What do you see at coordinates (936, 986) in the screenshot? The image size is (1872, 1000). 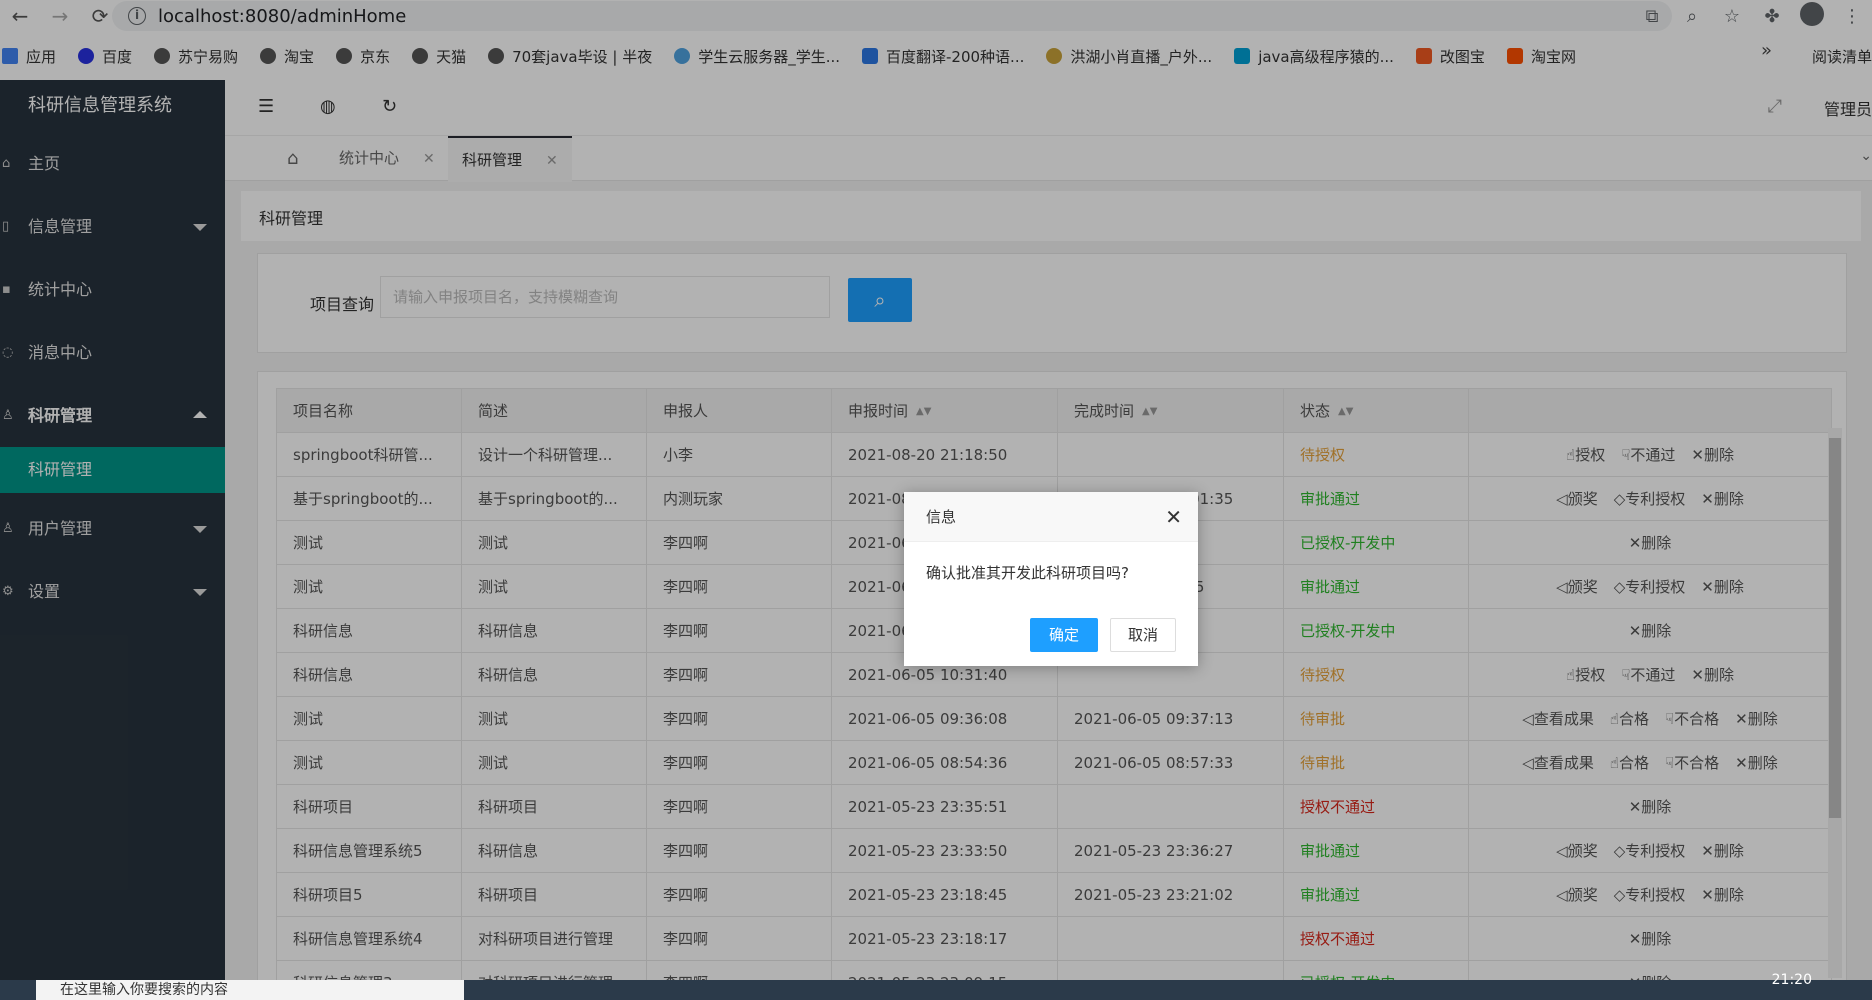 I see `os-taskbar: 在这里输入你要搜索的内容 21:20` at bounding box center [936, 986].